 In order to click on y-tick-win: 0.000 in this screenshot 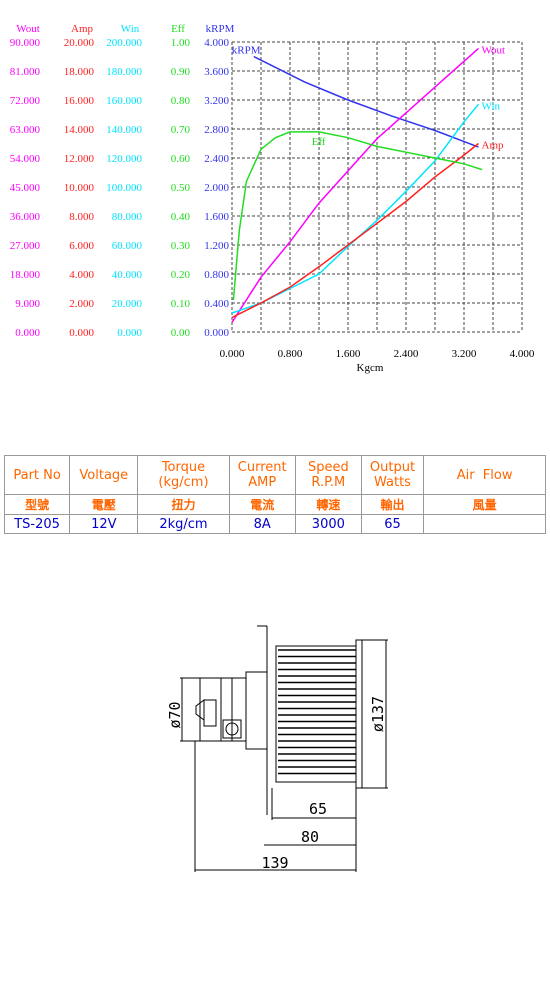, I will do `click(129, 333)`.